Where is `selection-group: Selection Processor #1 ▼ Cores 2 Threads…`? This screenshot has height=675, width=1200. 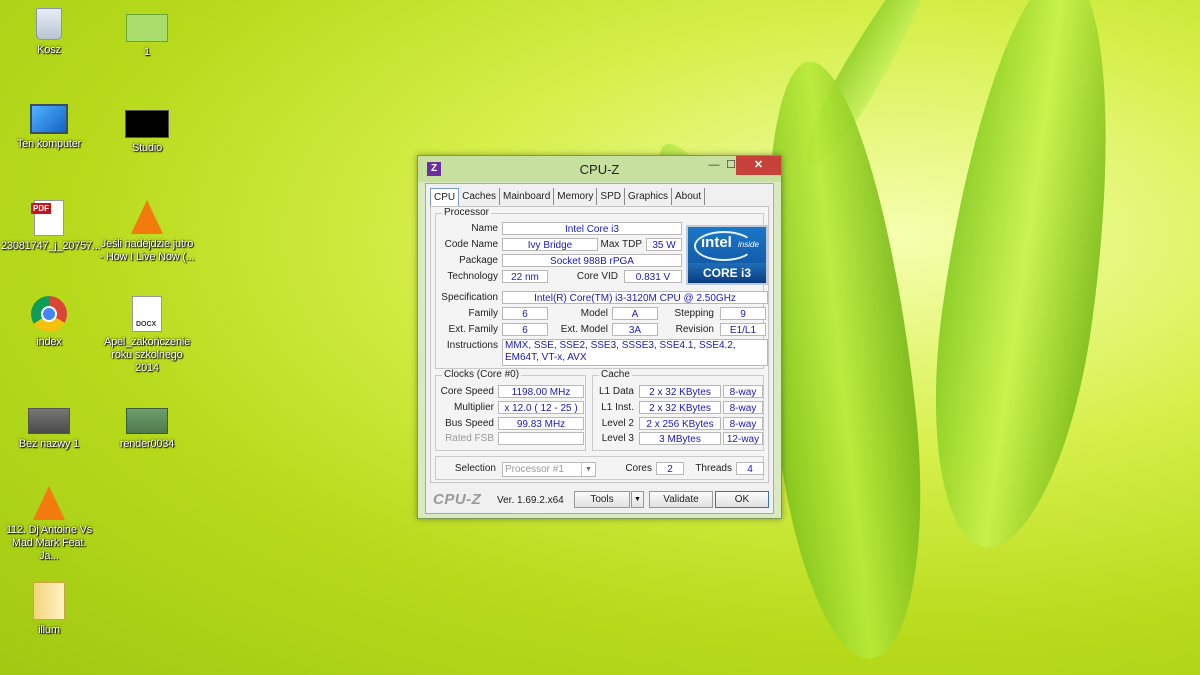
selection-group: Selection Processor #1 ▼ Cores 2 Threads… is located at coordinates (599, 468).